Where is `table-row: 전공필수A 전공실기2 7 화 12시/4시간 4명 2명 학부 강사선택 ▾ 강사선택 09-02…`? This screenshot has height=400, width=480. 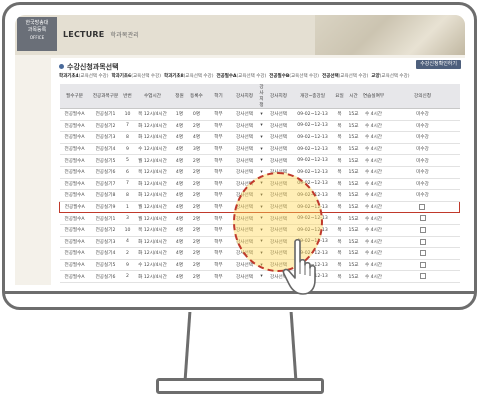
table-row: 전공필수A 전공실기2 7 화 12시/4시간 4명 2명 학부 강사선택 ▾ 강사선택 09-02… is located at coordinates (259, 126).